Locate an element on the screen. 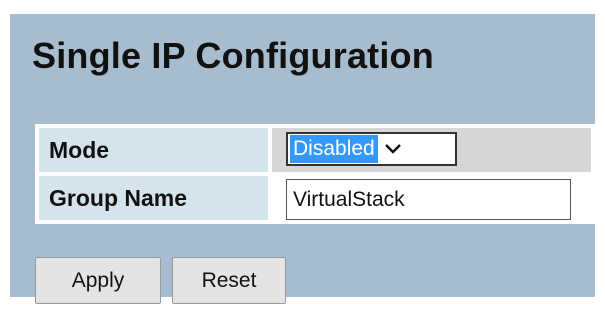 The height and width of the screenshot is (311, 605). chevron-down-icon-glyph is located at coordinates (392, 149).